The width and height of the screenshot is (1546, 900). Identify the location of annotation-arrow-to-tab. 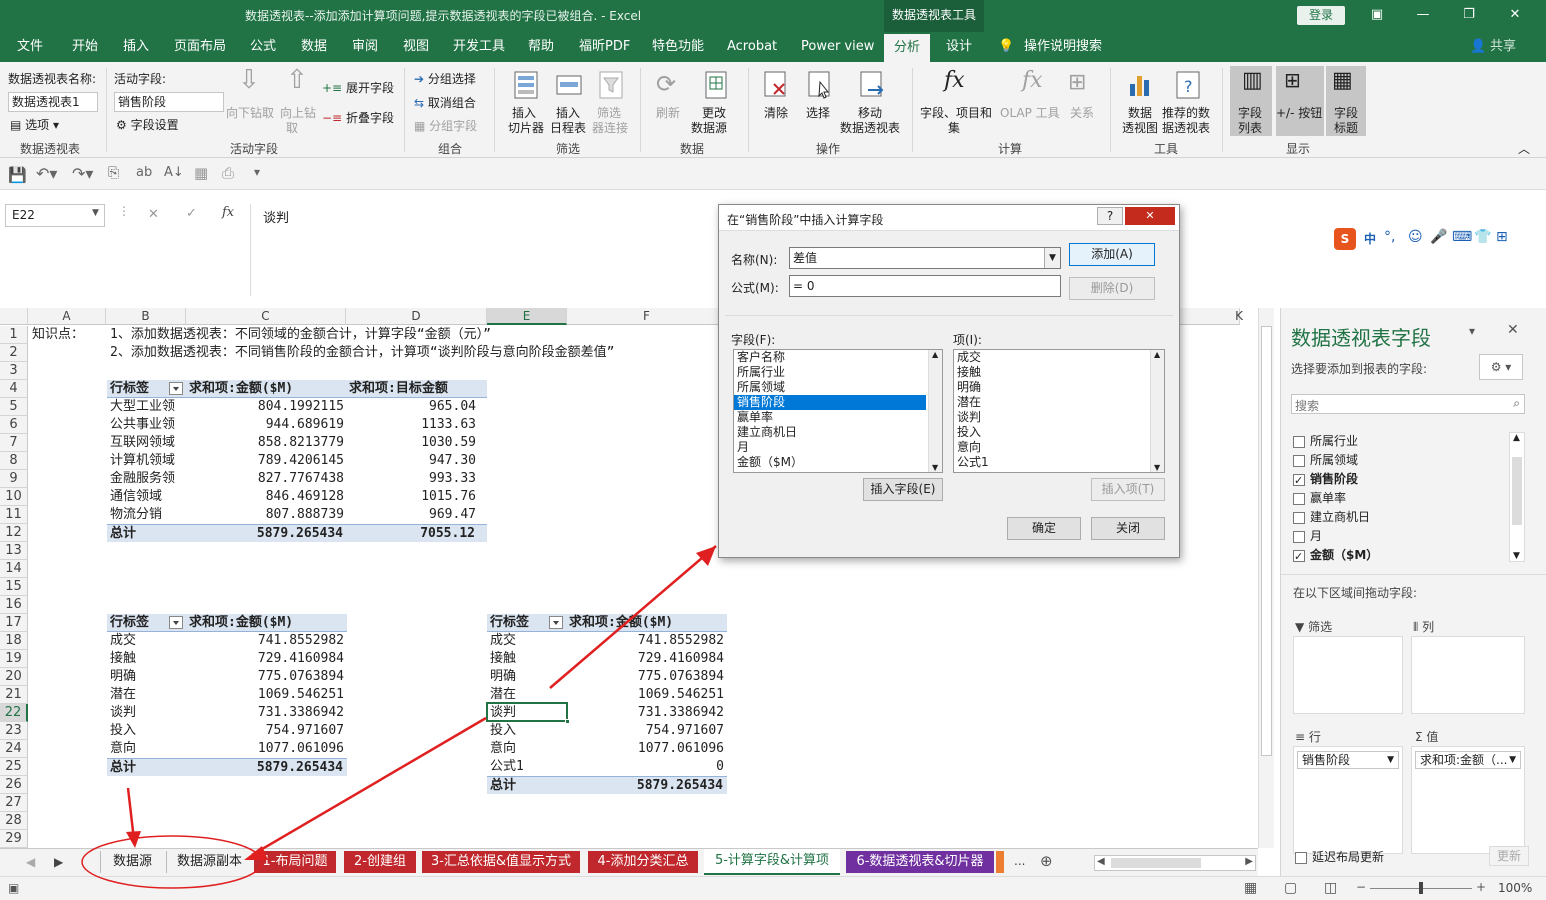
(369, 786).